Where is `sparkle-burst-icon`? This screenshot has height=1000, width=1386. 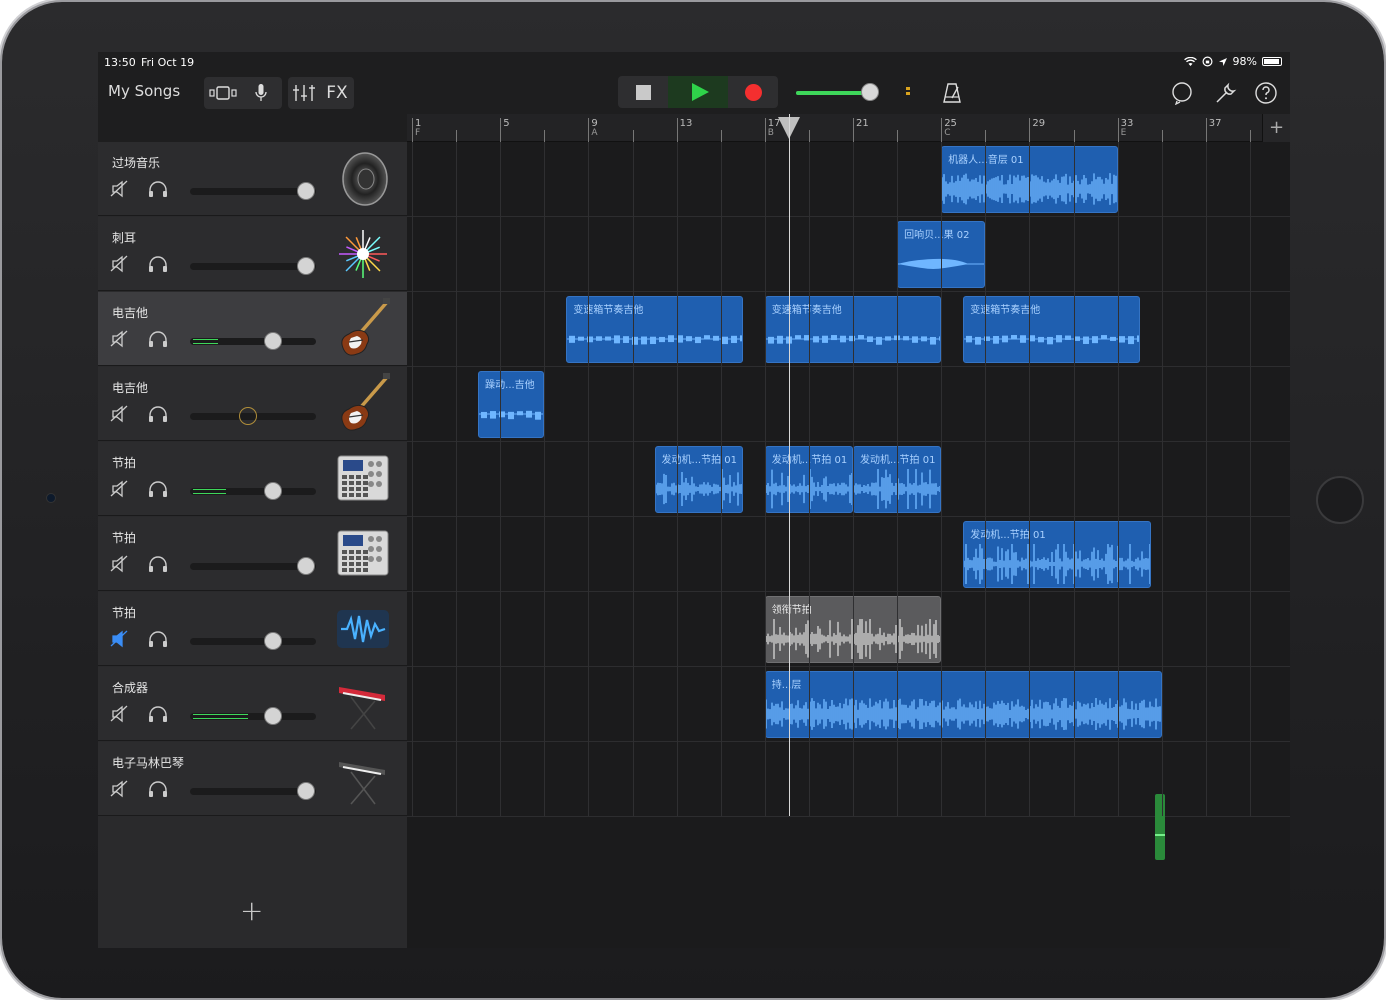
sparkle-burst-icon is located at coordinates (363, 254).